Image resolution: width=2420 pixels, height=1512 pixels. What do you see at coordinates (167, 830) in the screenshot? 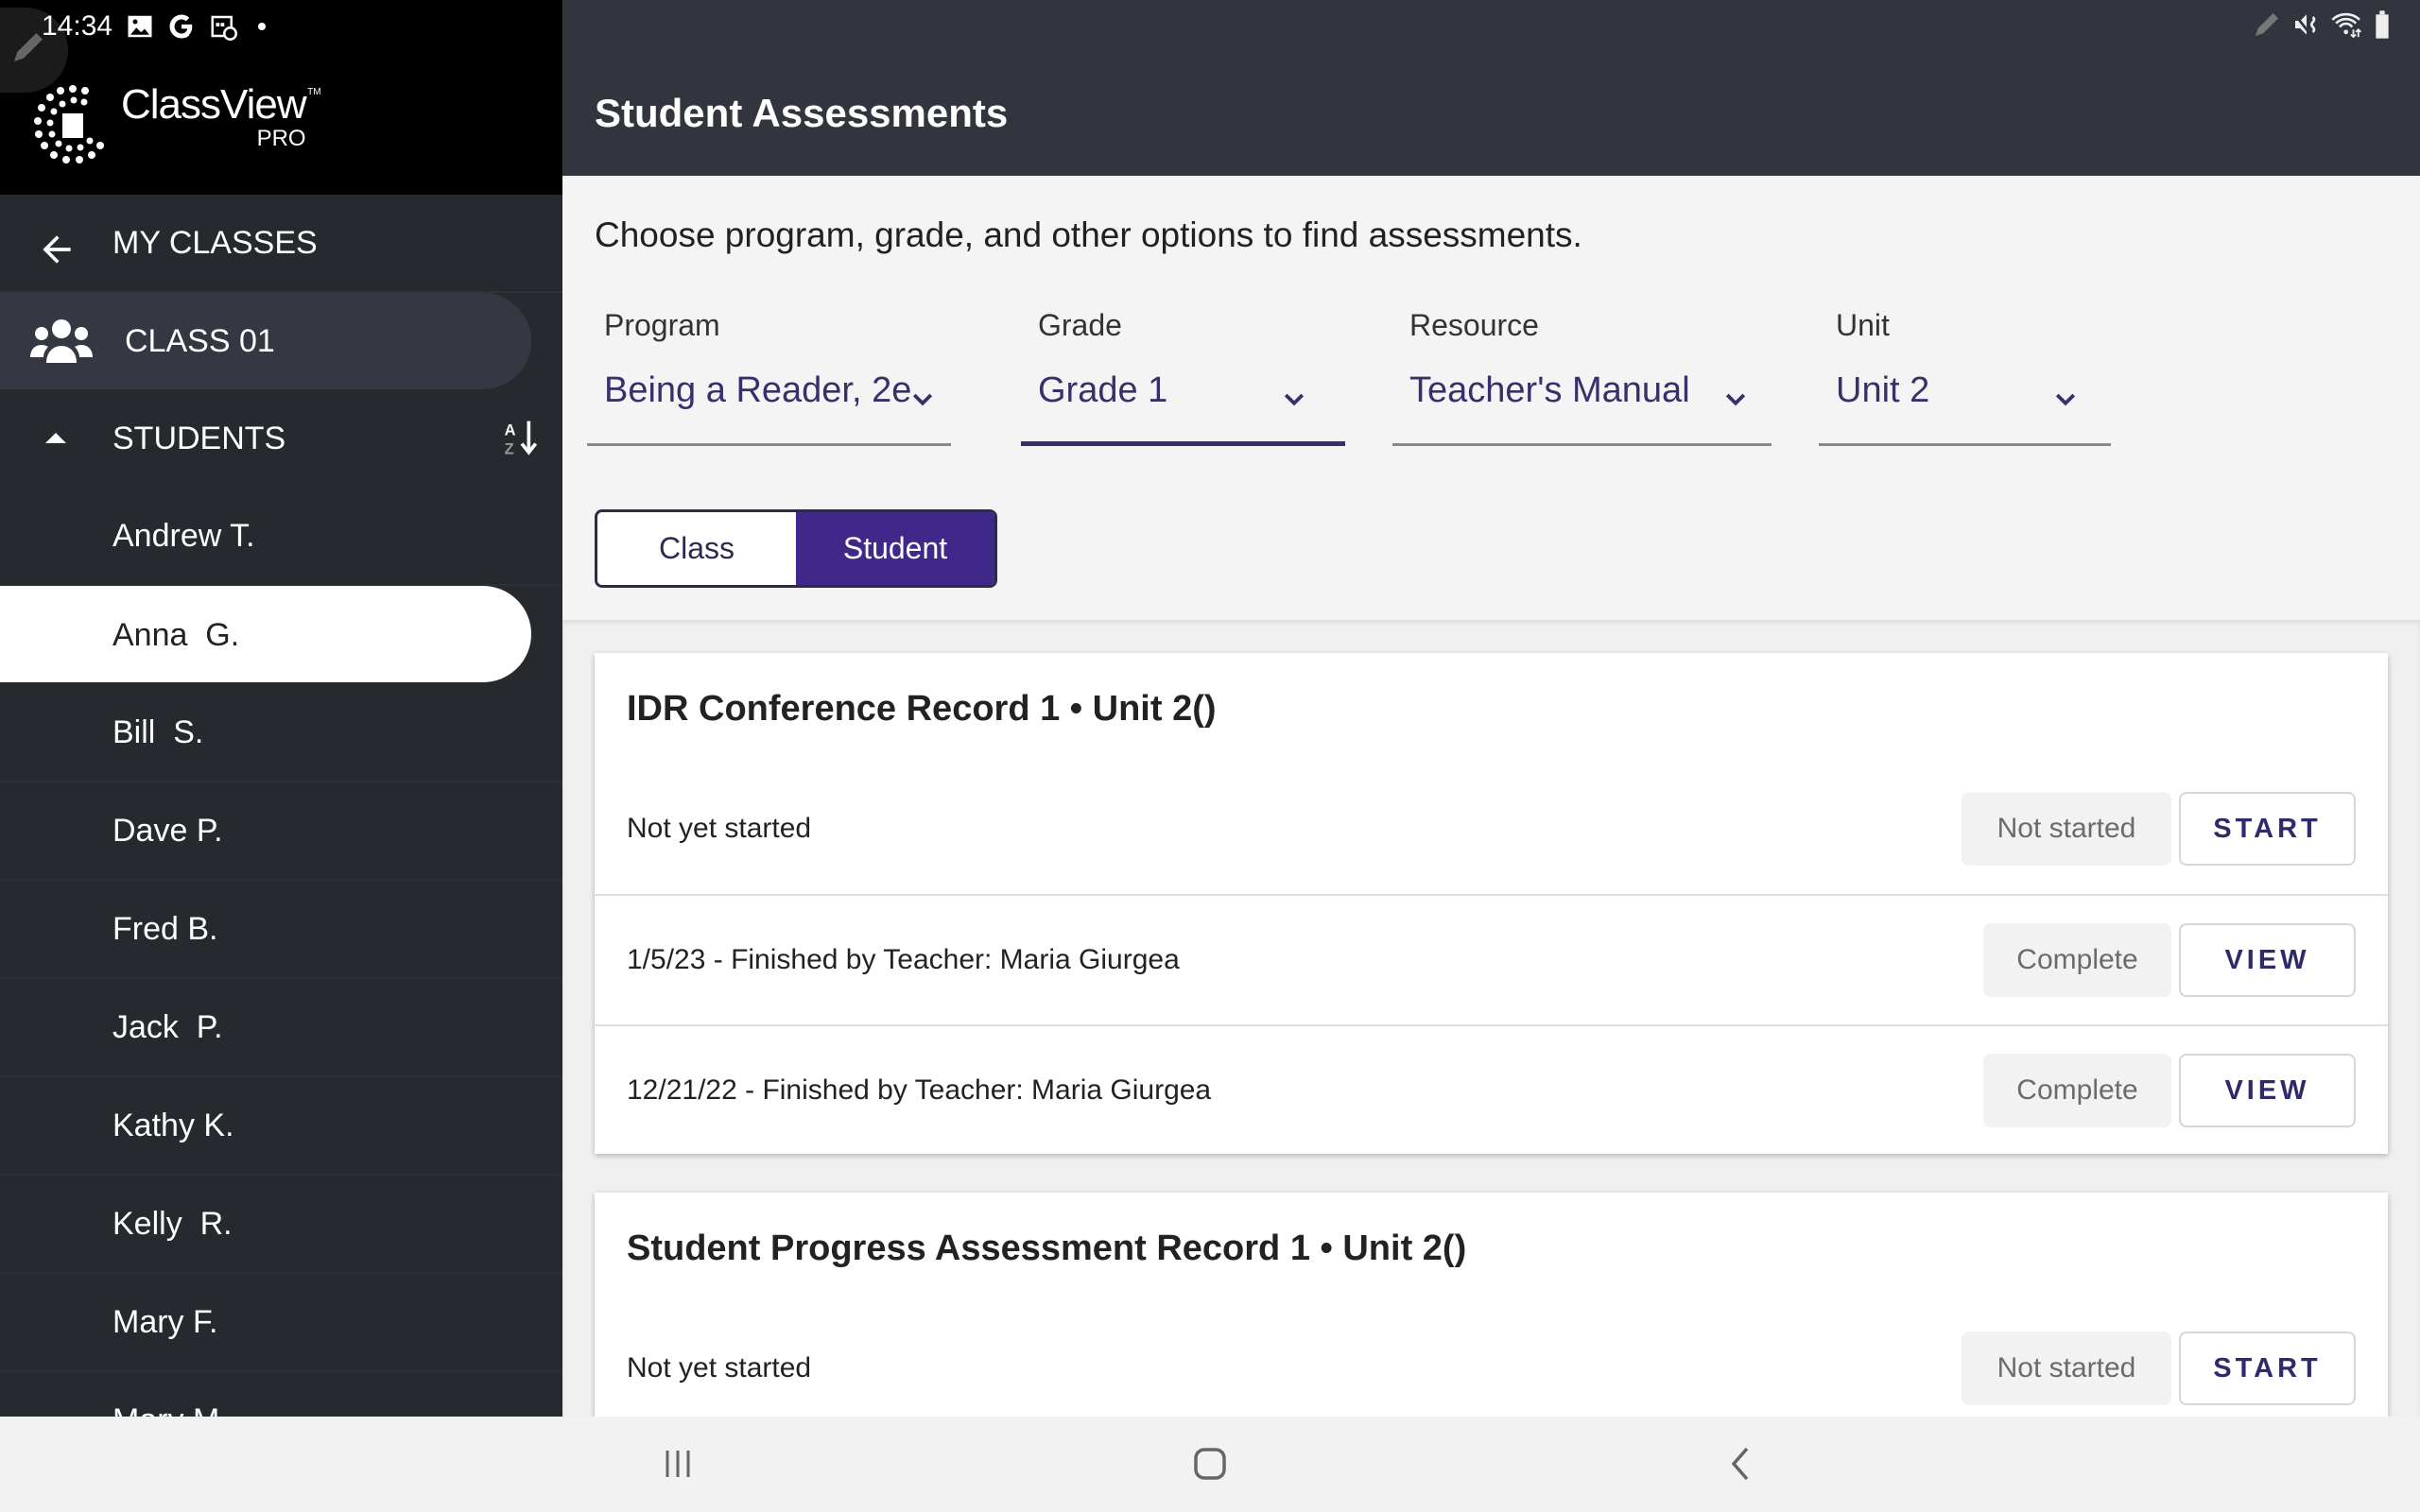
I see `student-name: Dave P.` at bounding box center [167, 830].